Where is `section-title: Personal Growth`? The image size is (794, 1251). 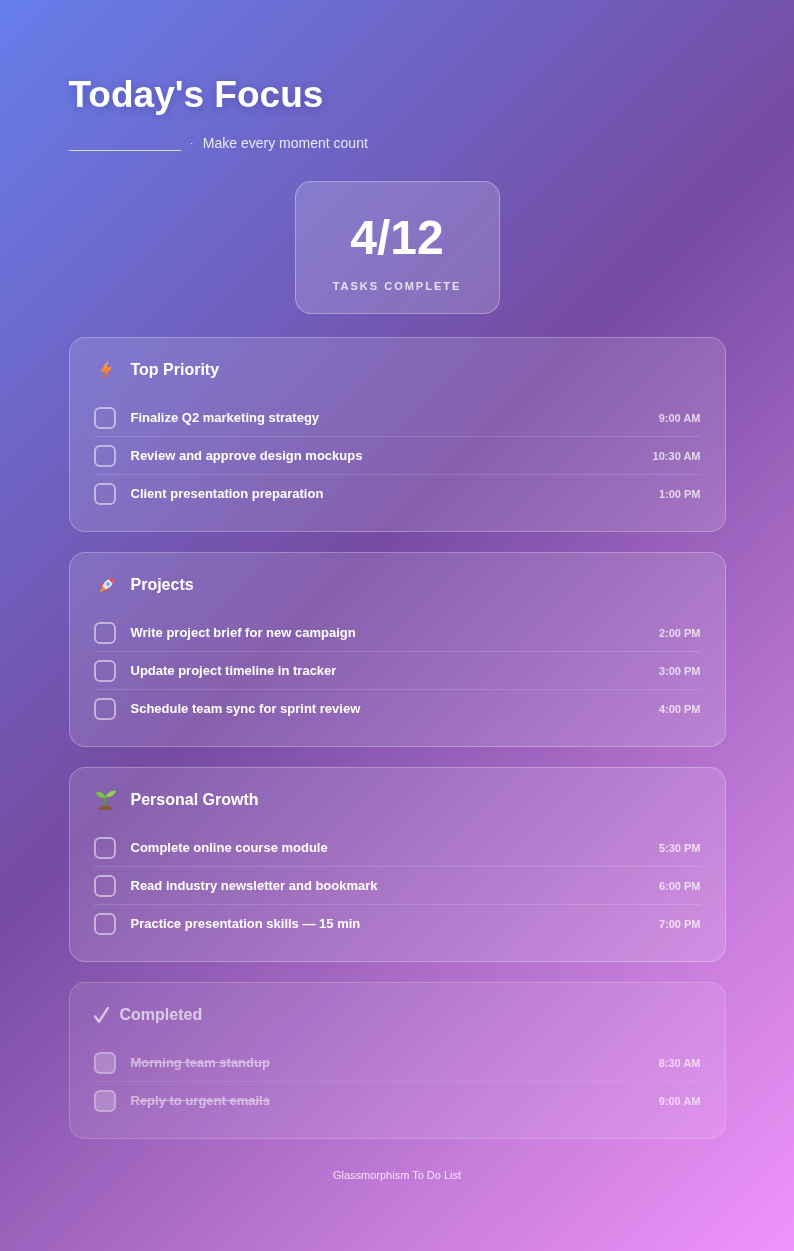 section-title: Personal Growth is located at coordinates (194, 800).